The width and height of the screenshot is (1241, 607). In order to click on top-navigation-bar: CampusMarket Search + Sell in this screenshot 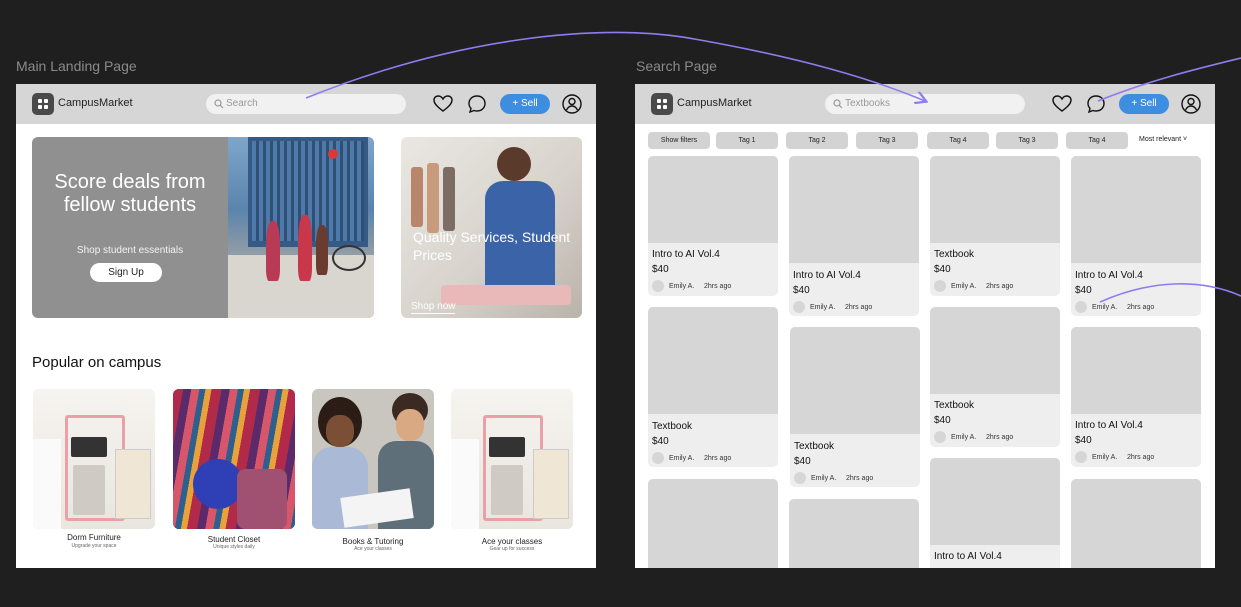, I will do `click(306, 104)`.